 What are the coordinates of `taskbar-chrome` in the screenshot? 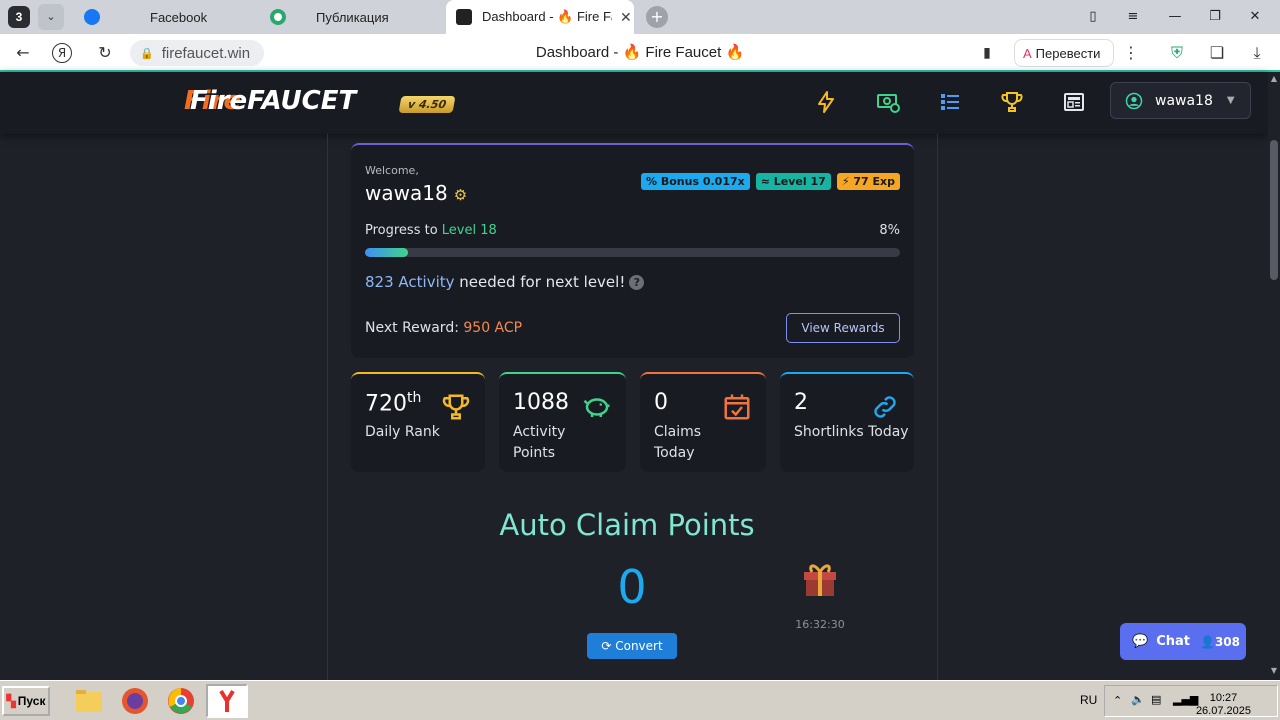 It's located at (181, 701).